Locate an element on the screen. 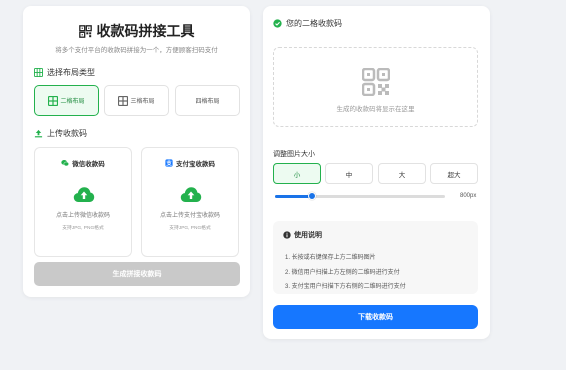 Image resolution: width=566 pixels, height=370 pixels. size-slider is located at coordinates (360, 196).